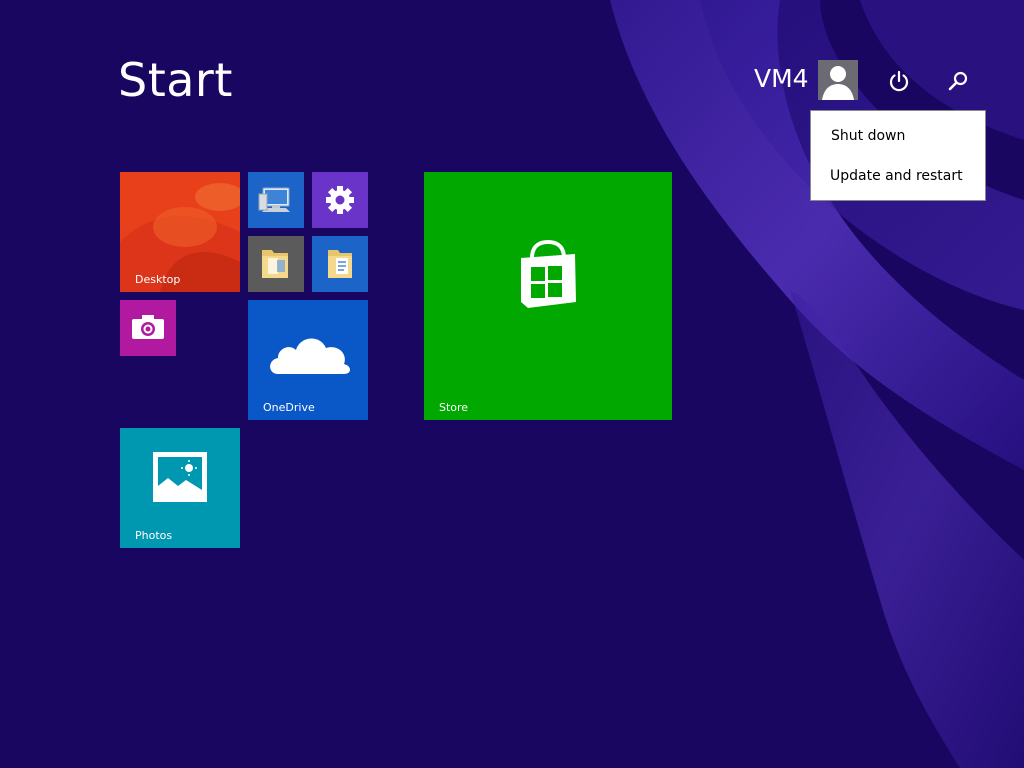 This screenshot has height=768, width=1024. Describe the element at coordinates (838, 83) in the screenshot. I see `person-icon` at that location.